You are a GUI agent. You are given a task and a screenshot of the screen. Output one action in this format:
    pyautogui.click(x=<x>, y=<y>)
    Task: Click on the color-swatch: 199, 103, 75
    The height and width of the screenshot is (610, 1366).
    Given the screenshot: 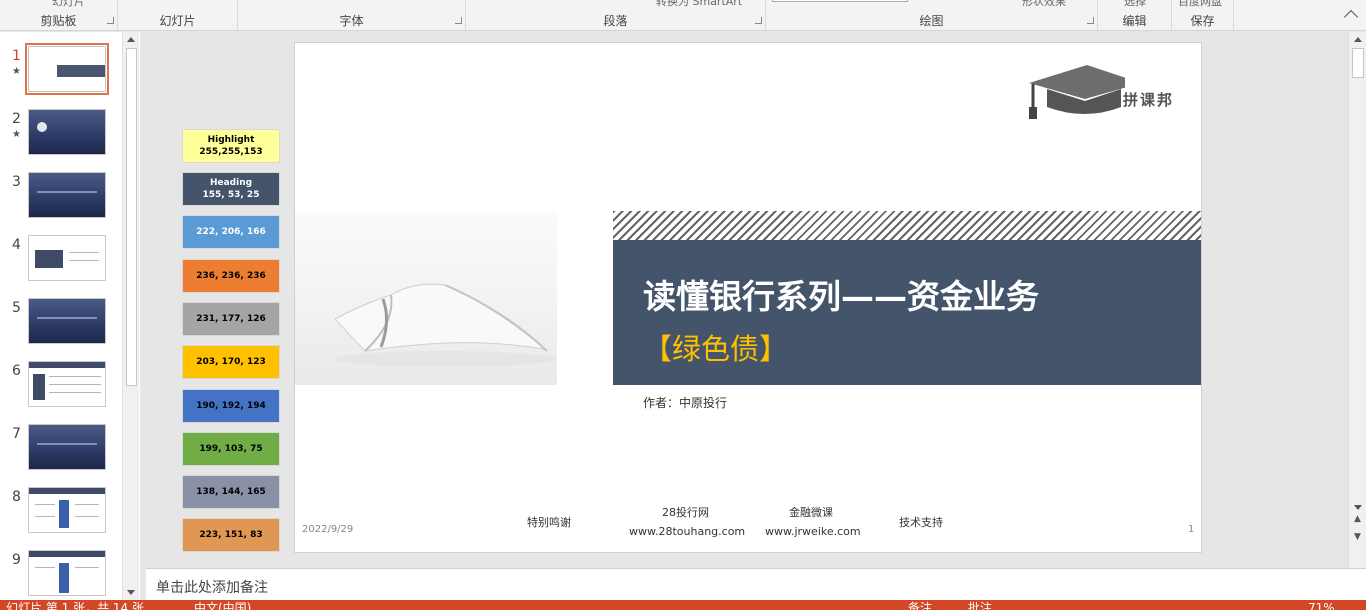 What is the action you would take?
    pyautogui.click(x=231, y=449)
    